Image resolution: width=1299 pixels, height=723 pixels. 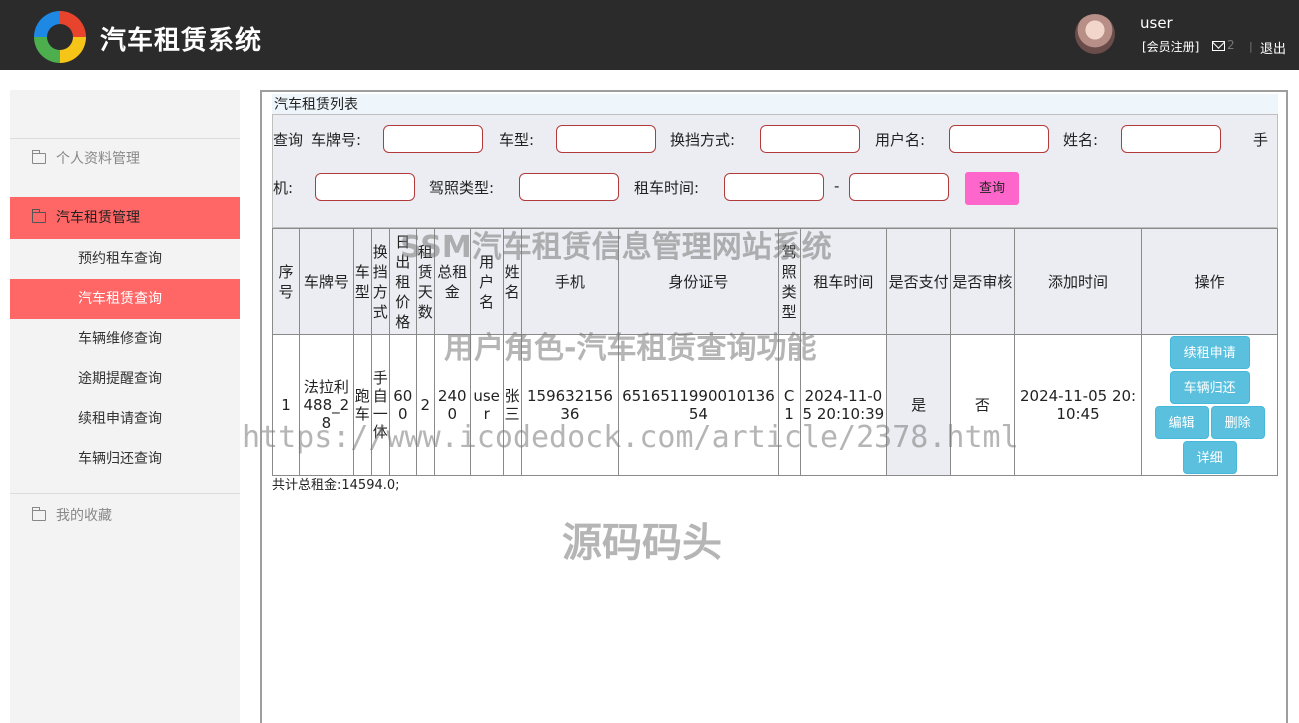 What do you see at coordinates (982, 281) in the screenshot?
I see `column-header: 是否审核` at bounding box center [982, 281].